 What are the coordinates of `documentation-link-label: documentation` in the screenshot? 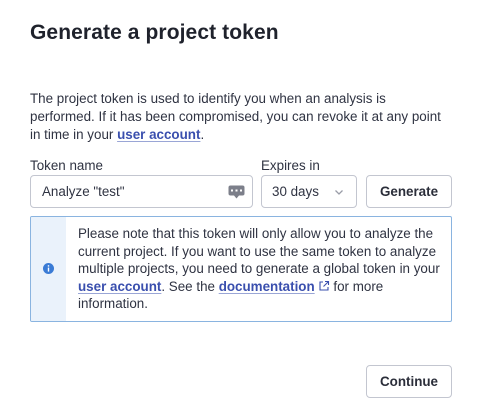 It's located at (266, 286).